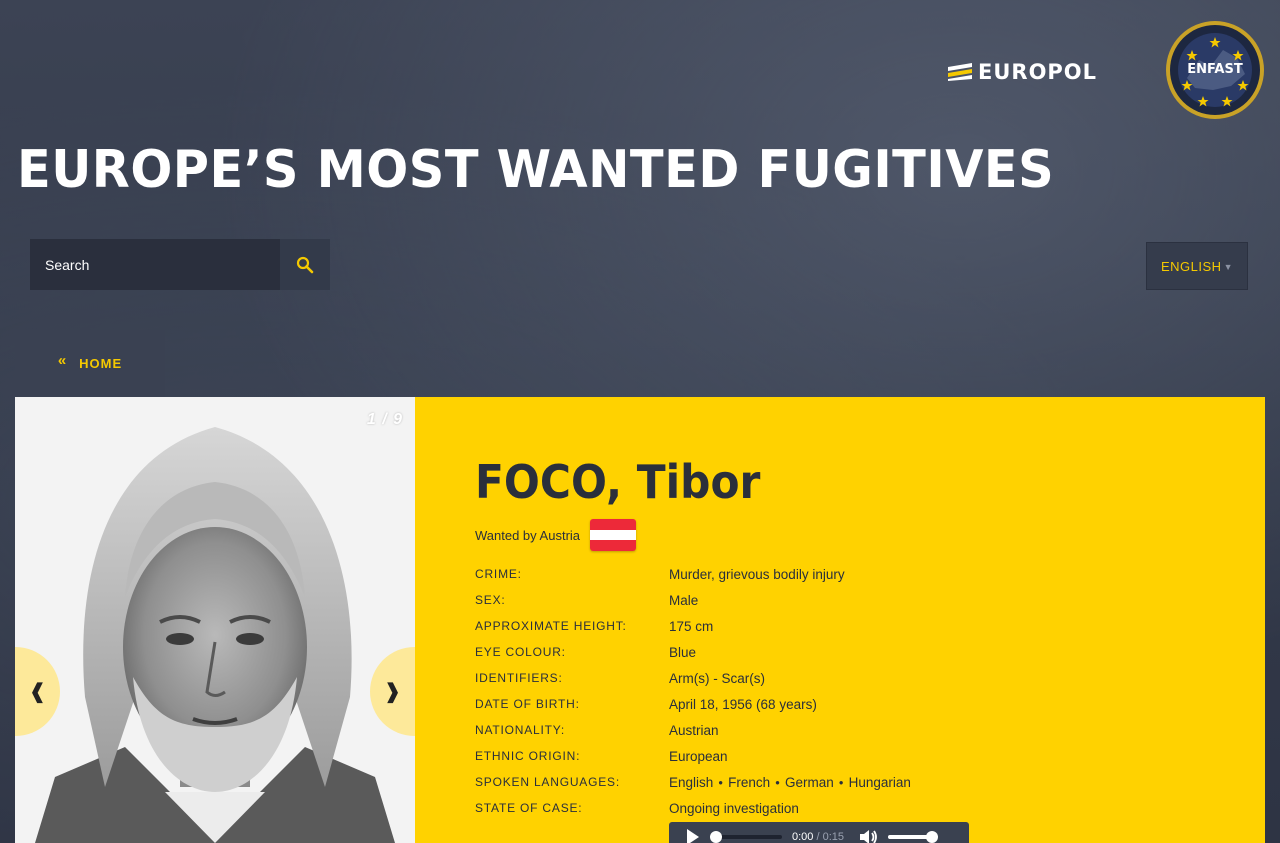 This screenshot has width=1280, height=843. Describe the element at coordinates (384, 419) in the screenshot. I see `photo-counter: 1 / 9` at that location.